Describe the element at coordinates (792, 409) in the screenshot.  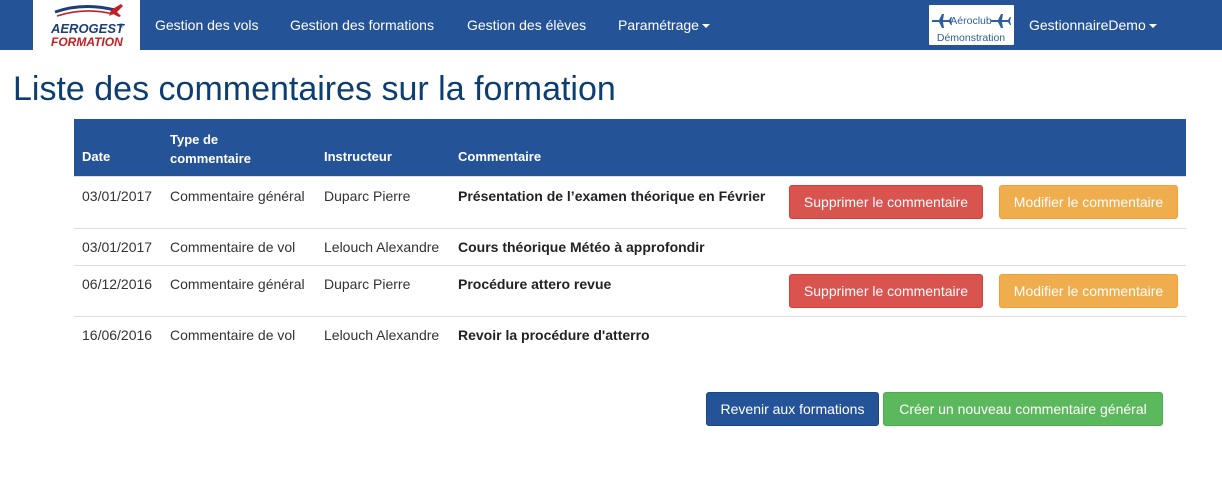
I see `back-to-formations-button: Revenir aux formations` at that location.